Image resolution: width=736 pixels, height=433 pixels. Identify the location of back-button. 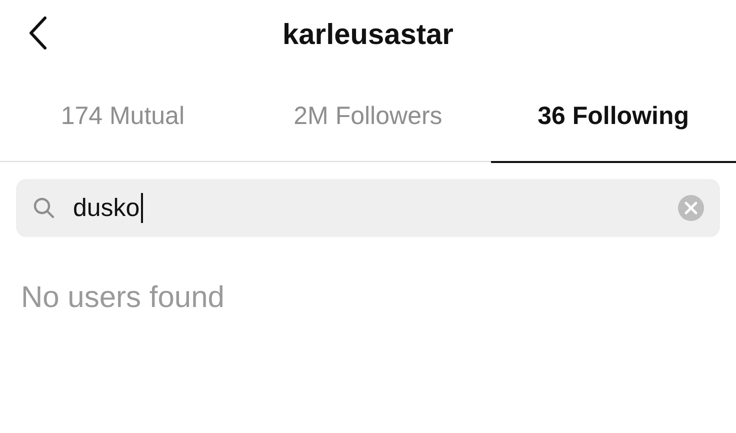
(38, 33).